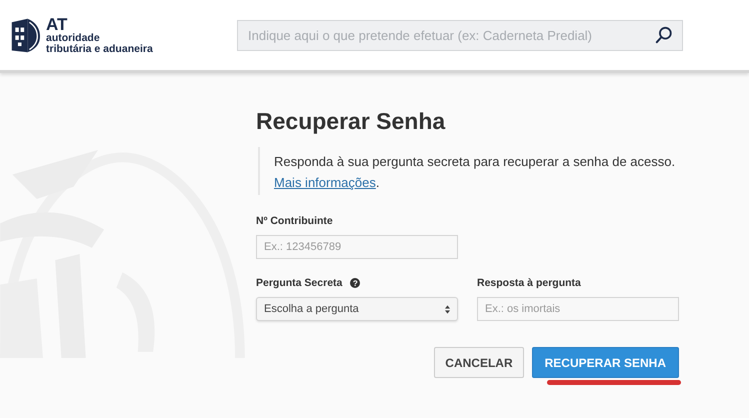  What do you see at coordinates (73, 38) in the screenshot?
I see `logo-name: autoridade` at bounding box center [73, 38].